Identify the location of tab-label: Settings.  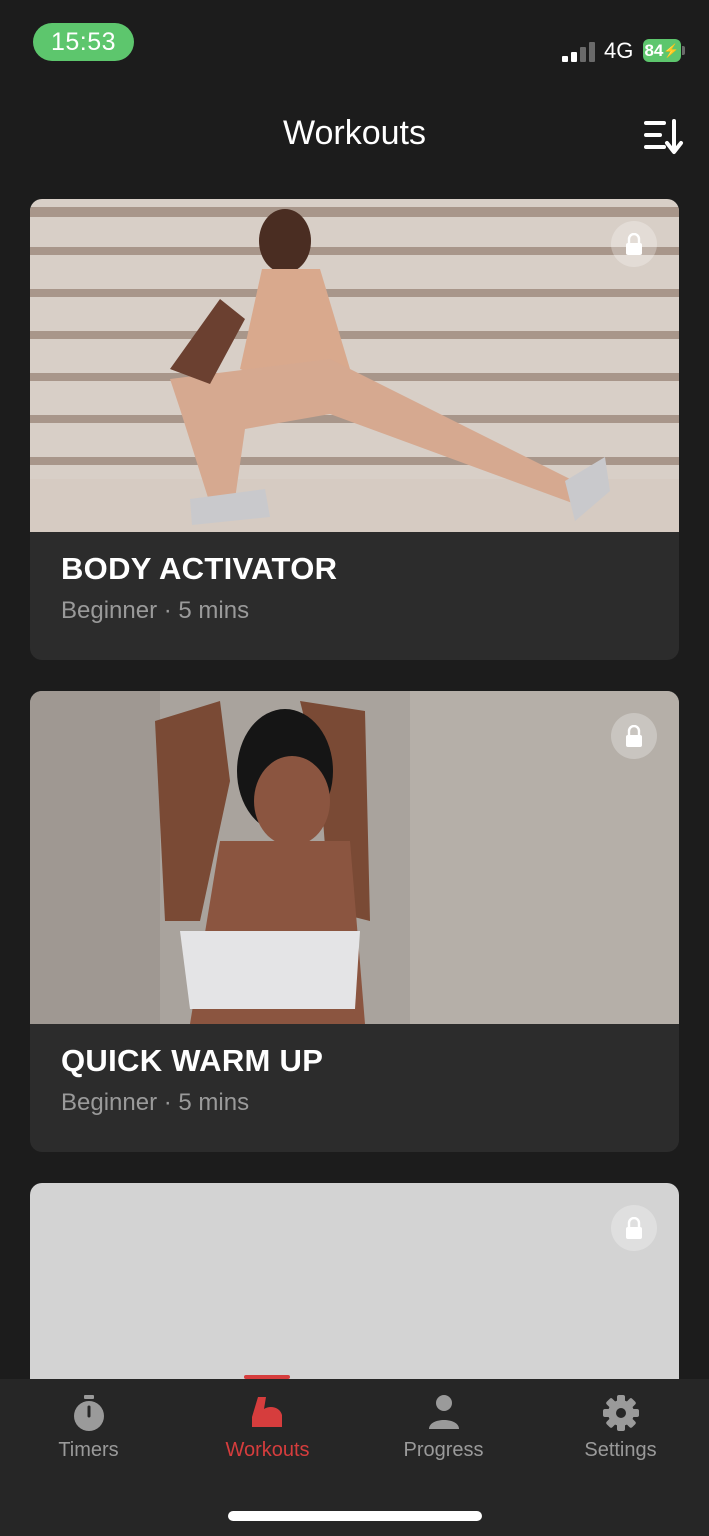
(620, 1450).